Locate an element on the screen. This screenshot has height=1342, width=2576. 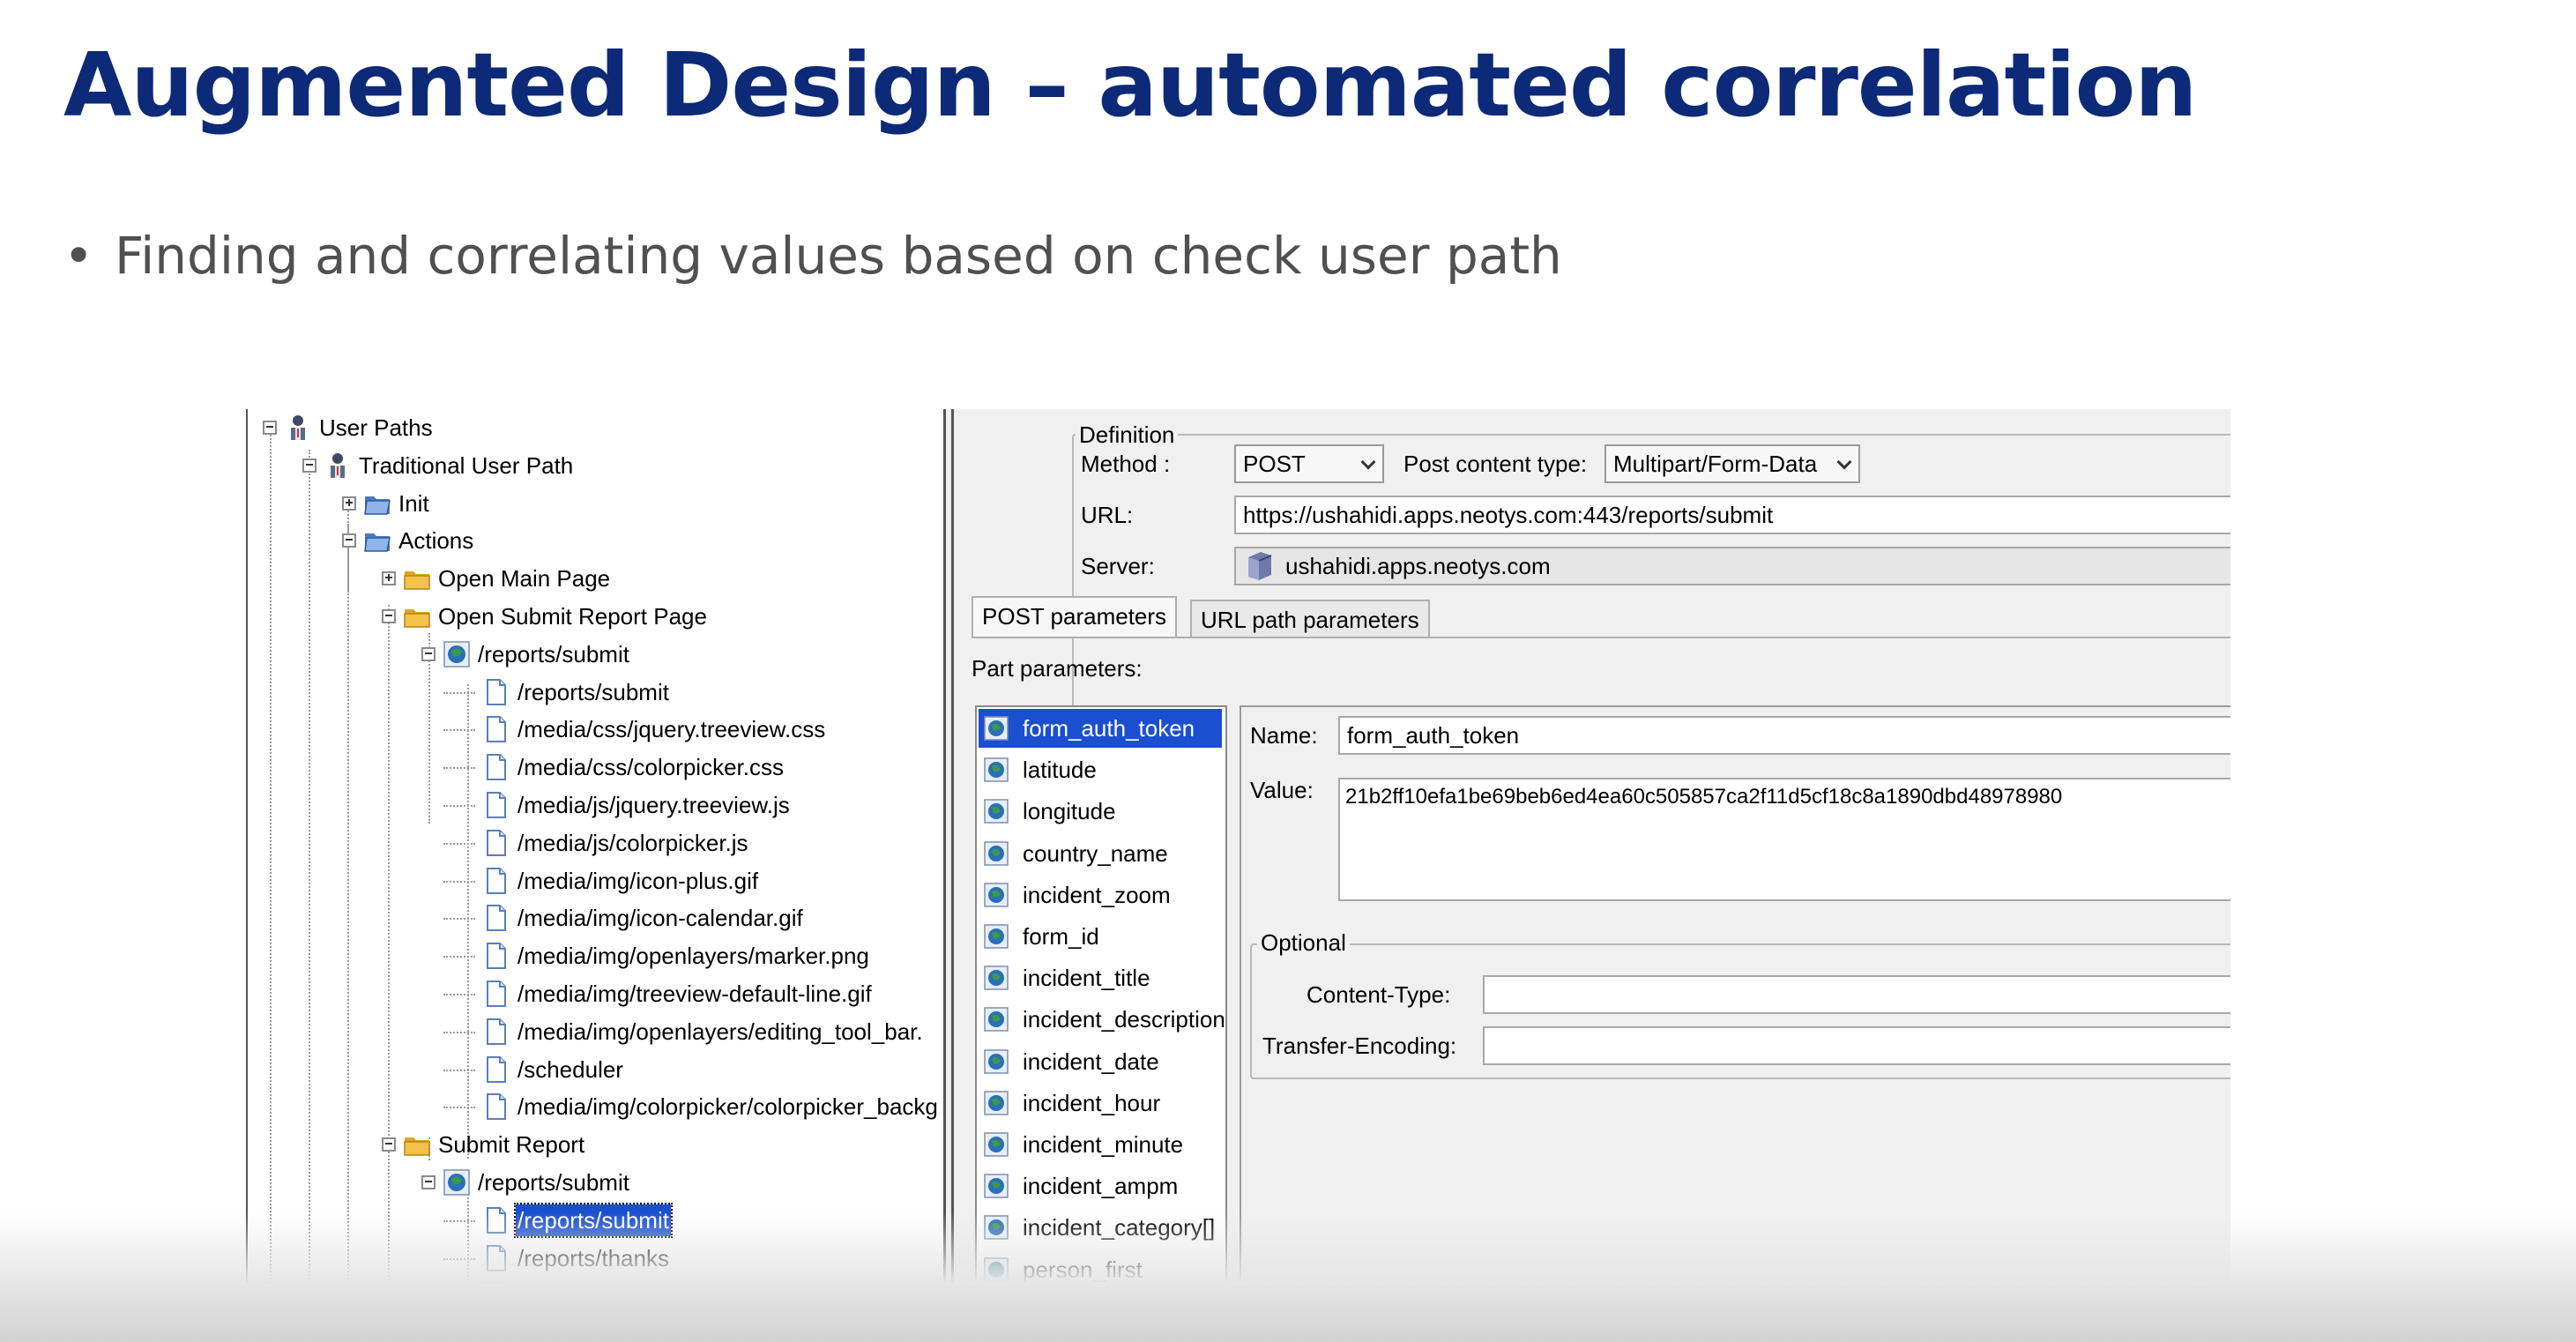
parameter-item: incident_minute is located at coordinates (1100, 1144).